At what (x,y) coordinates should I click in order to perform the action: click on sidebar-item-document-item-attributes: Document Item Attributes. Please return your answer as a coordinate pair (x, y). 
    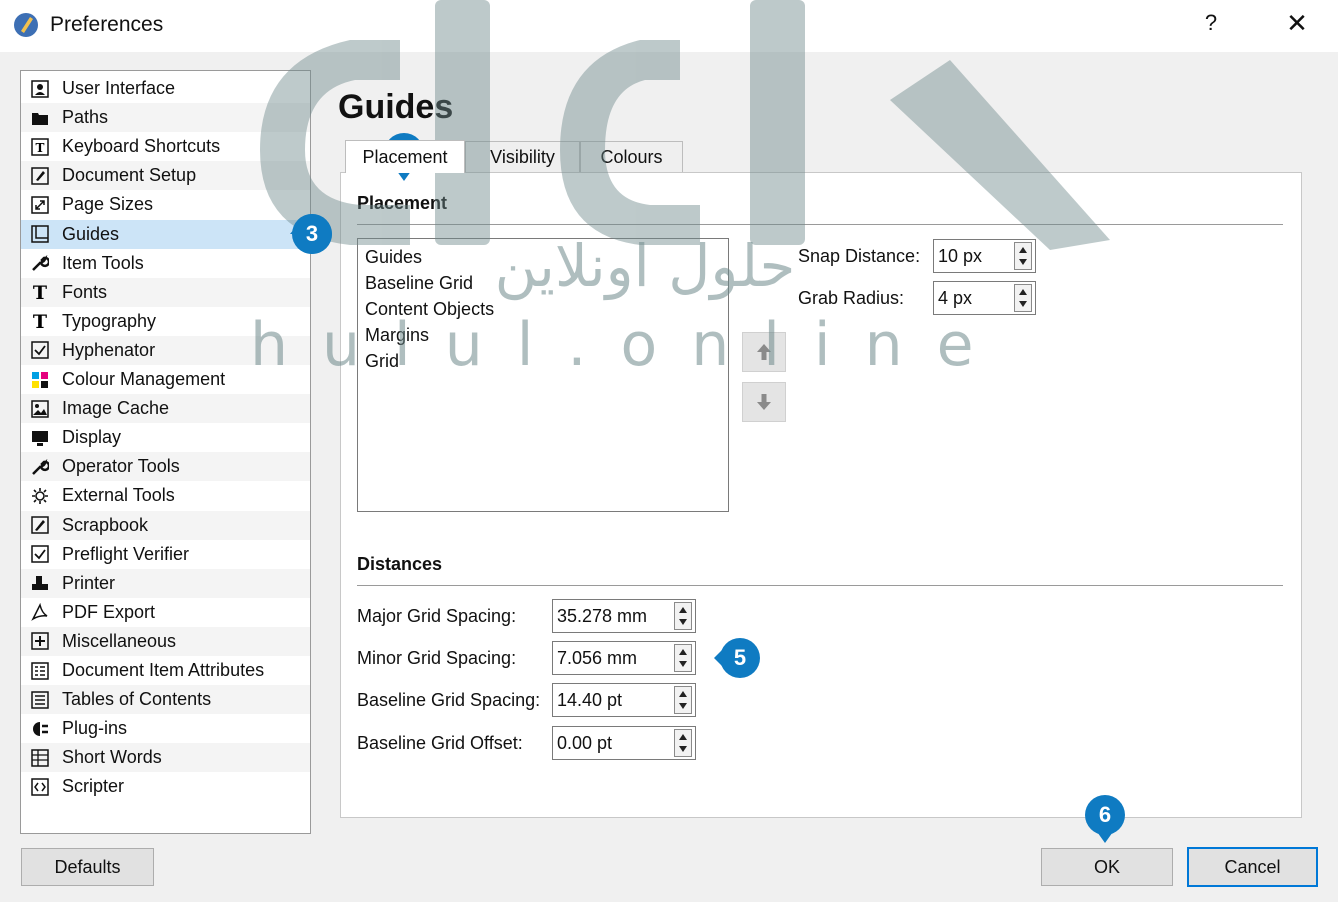
    Looking at the image, I should click on (165, 670).